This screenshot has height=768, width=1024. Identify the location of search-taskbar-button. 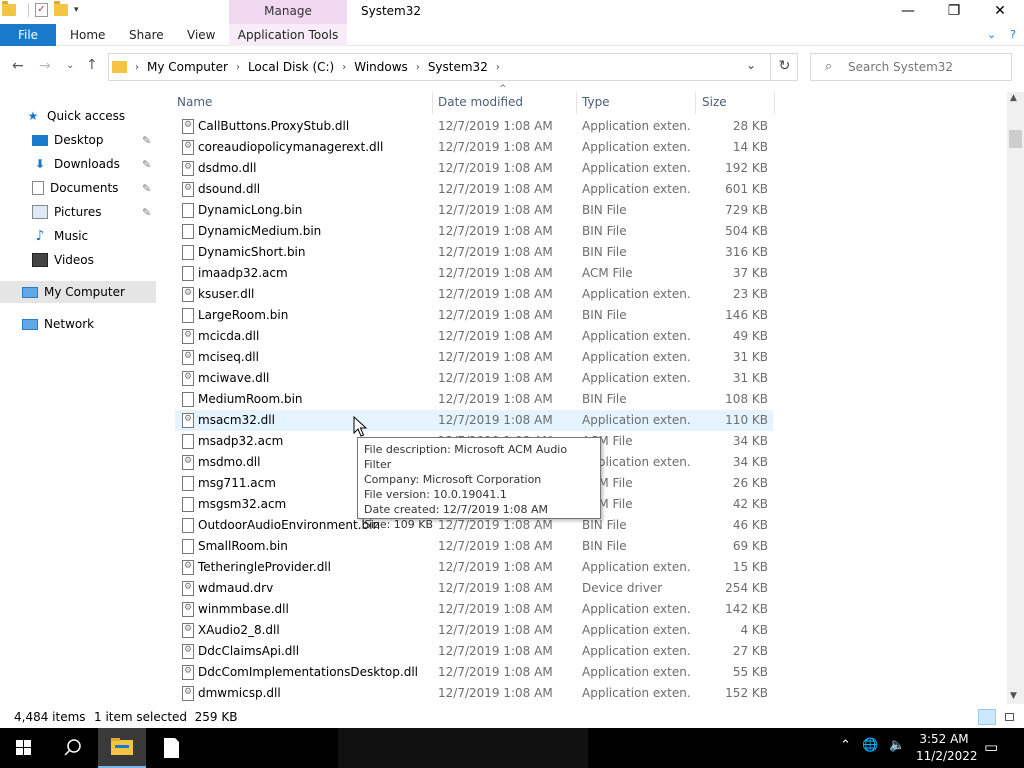
(72, 748).